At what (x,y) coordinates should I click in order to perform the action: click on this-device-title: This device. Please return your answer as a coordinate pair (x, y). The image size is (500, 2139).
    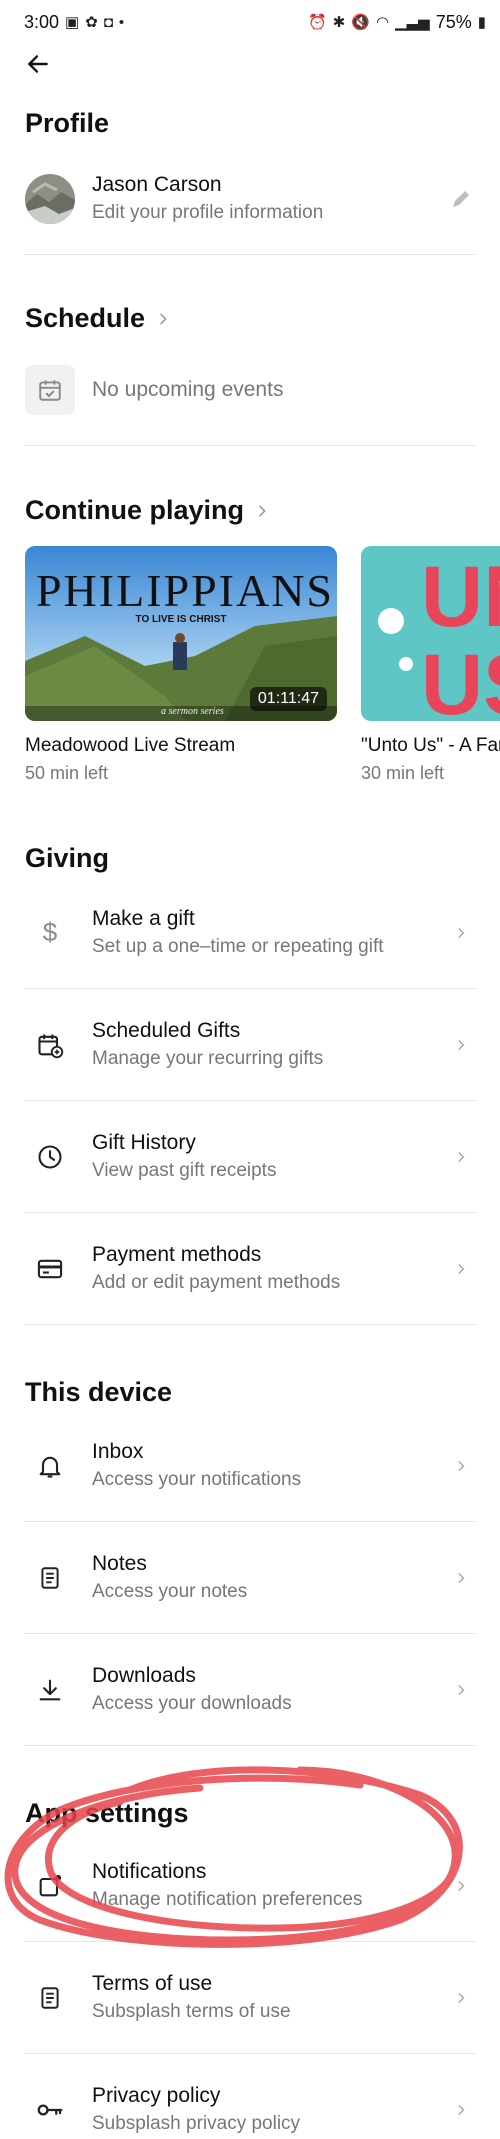
    Looking at the image, I should click on (98, 1392).